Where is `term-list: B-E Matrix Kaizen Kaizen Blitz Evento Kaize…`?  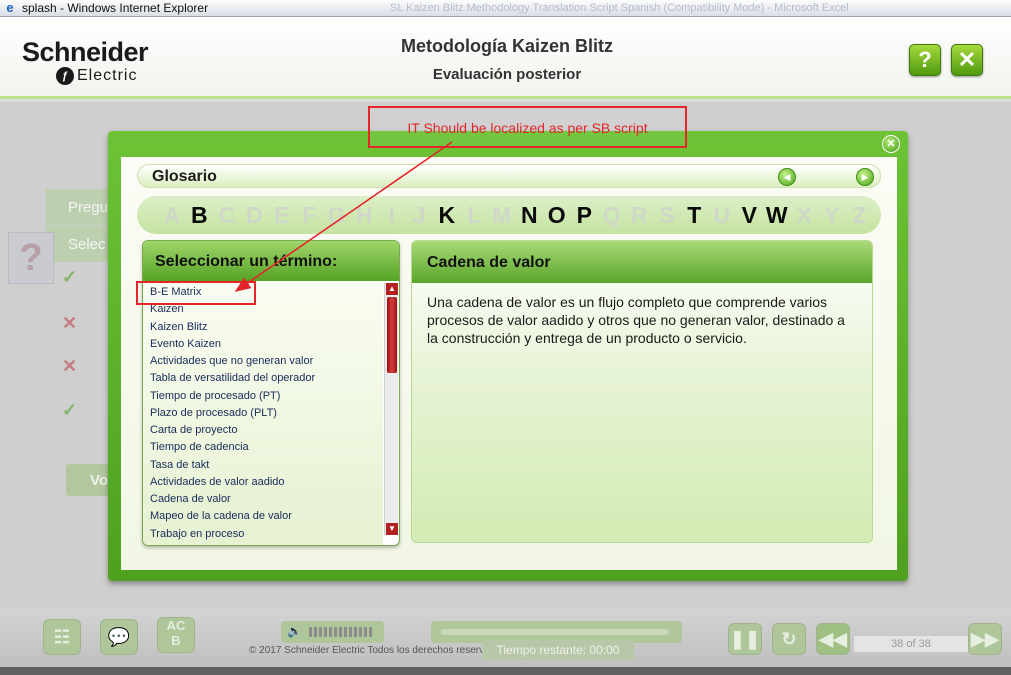
term-list: B-E Matrix Kaizen Kaizen Blitz Evento Kaize… is located at coordinates (263, 413).